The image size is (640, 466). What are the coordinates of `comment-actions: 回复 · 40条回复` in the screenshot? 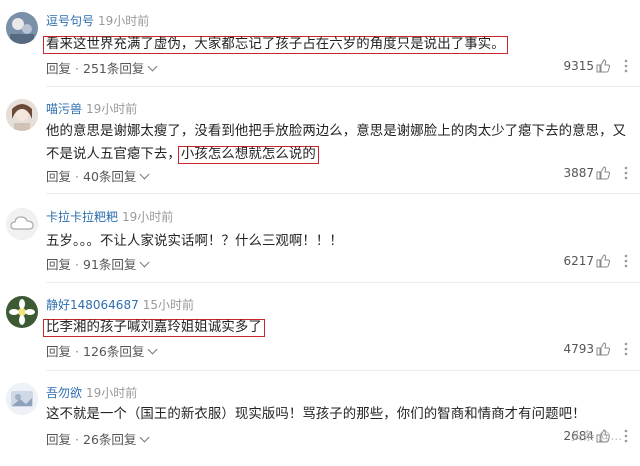 It's located at (98, 175).